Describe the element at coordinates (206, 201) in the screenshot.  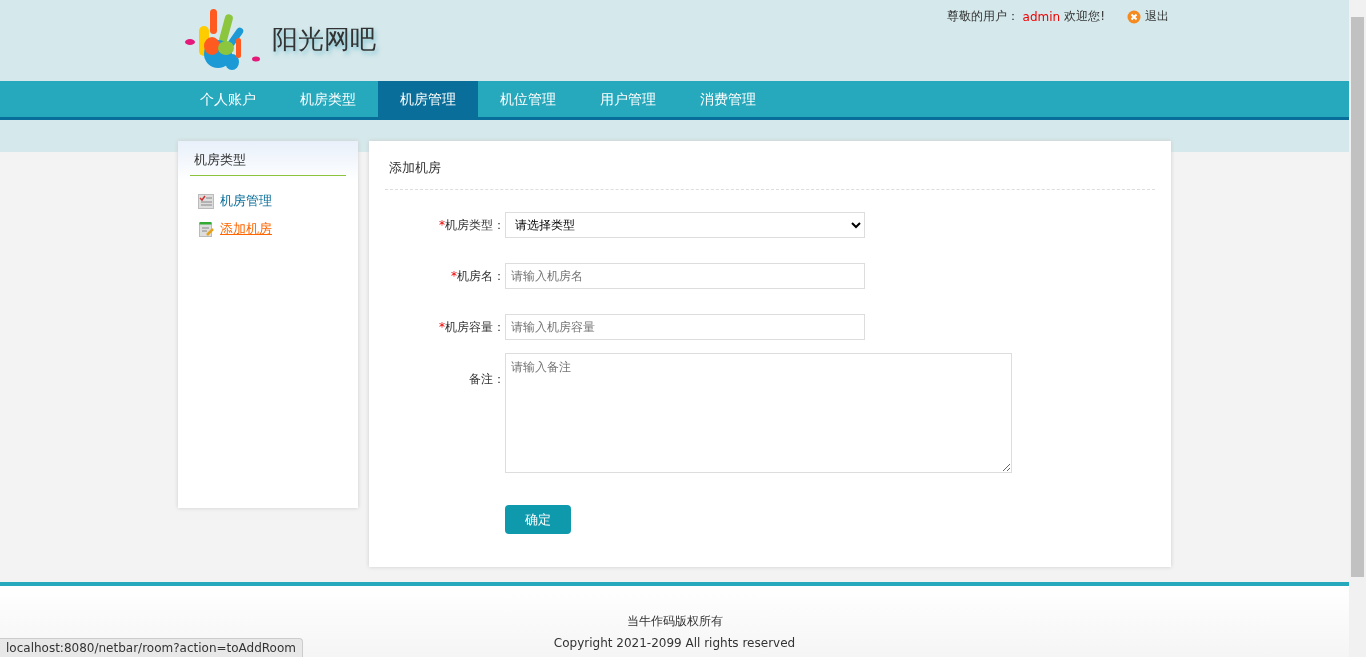
I see `checklist-icon` at that location.